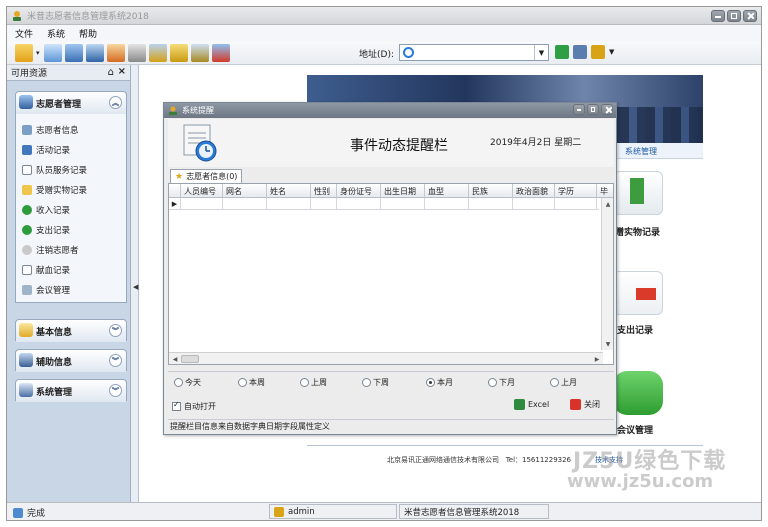 This screenshot has width=768, height=527. I want to click on home-icon: ⌂, so click(111, 72).